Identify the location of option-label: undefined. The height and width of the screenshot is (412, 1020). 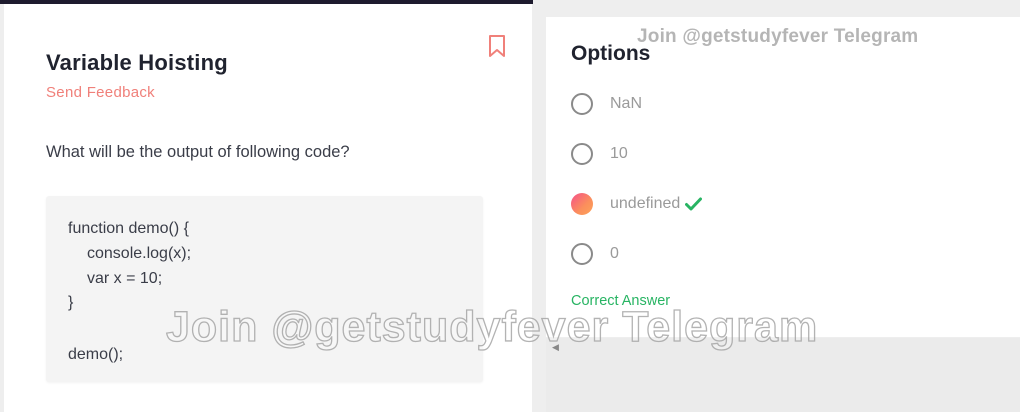
(645, 203).